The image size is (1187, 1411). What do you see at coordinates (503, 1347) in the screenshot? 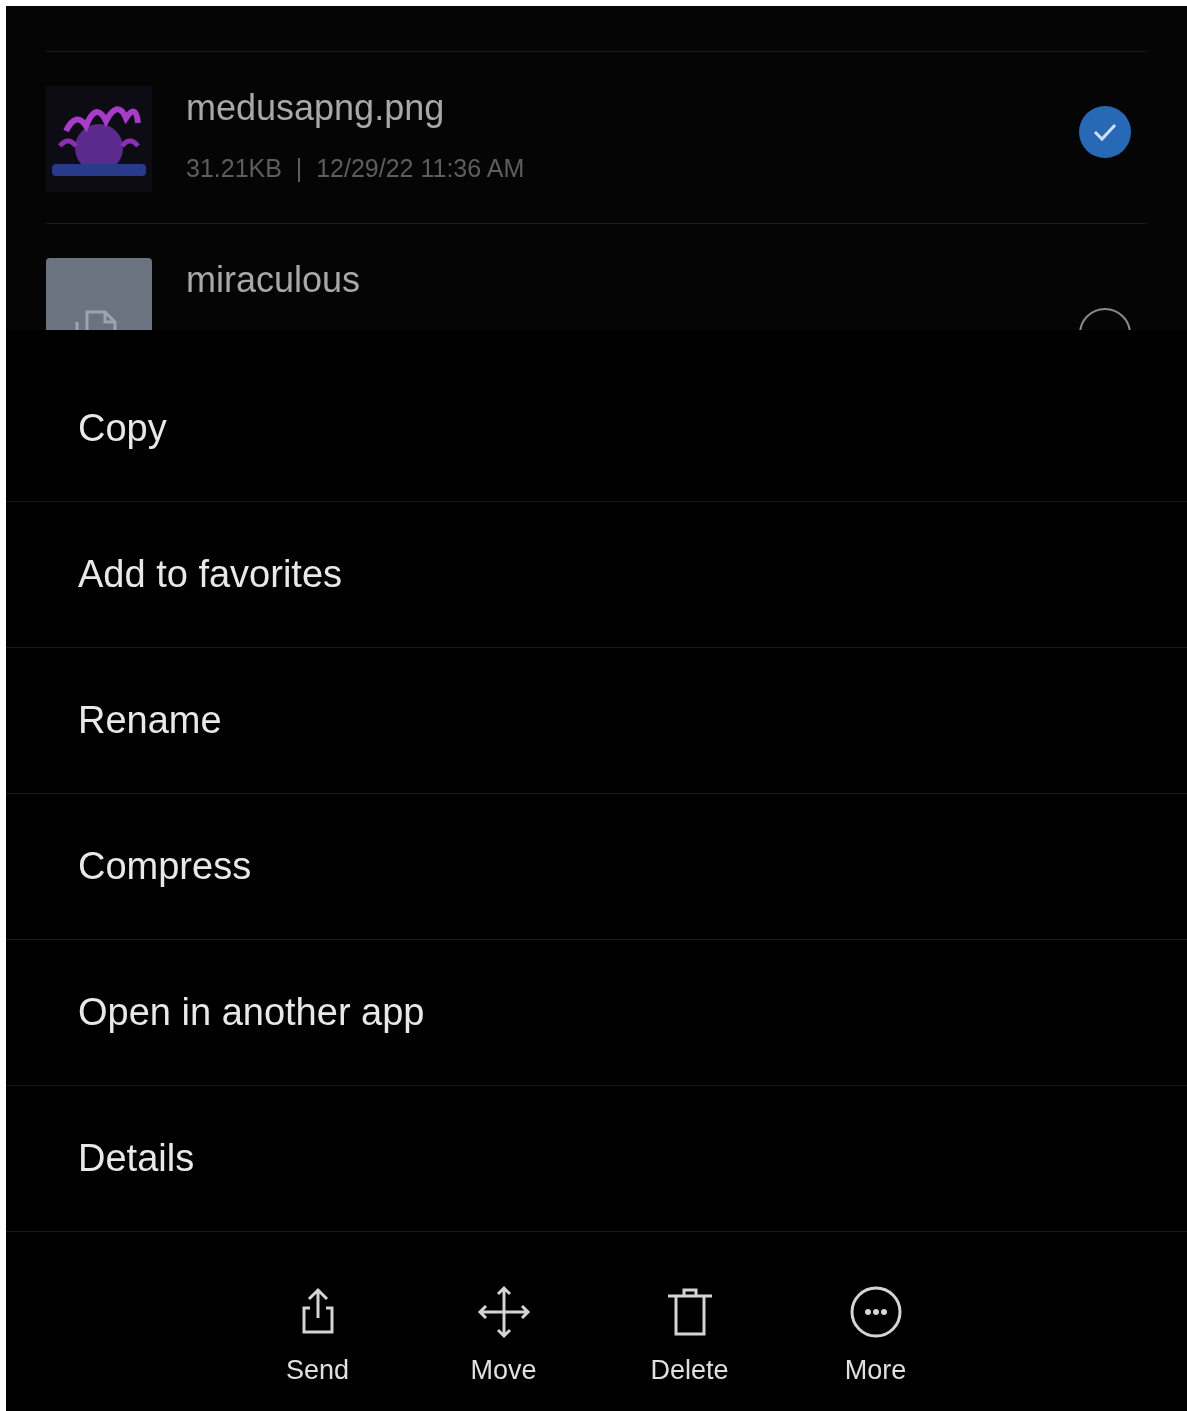
I see `action-button: Move` at bounding box center [503, 1347].